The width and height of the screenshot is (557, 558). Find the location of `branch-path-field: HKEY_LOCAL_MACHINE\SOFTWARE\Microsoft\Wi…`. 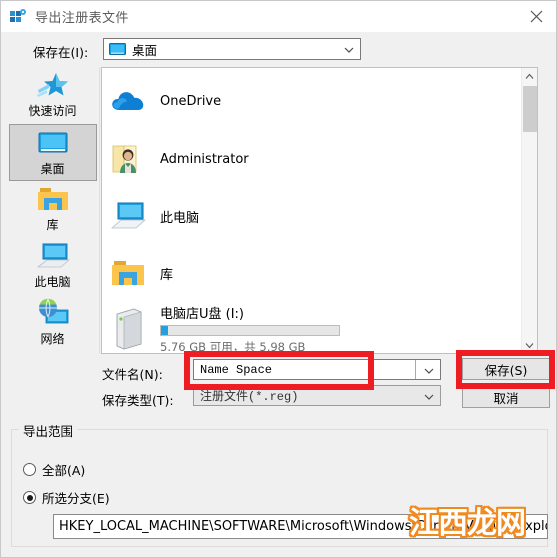

branch-path-field: HKEY_LOCAL_MACHINE\SOFTWARE\Microsoft\Wi… is located at coordinates (300, 526).